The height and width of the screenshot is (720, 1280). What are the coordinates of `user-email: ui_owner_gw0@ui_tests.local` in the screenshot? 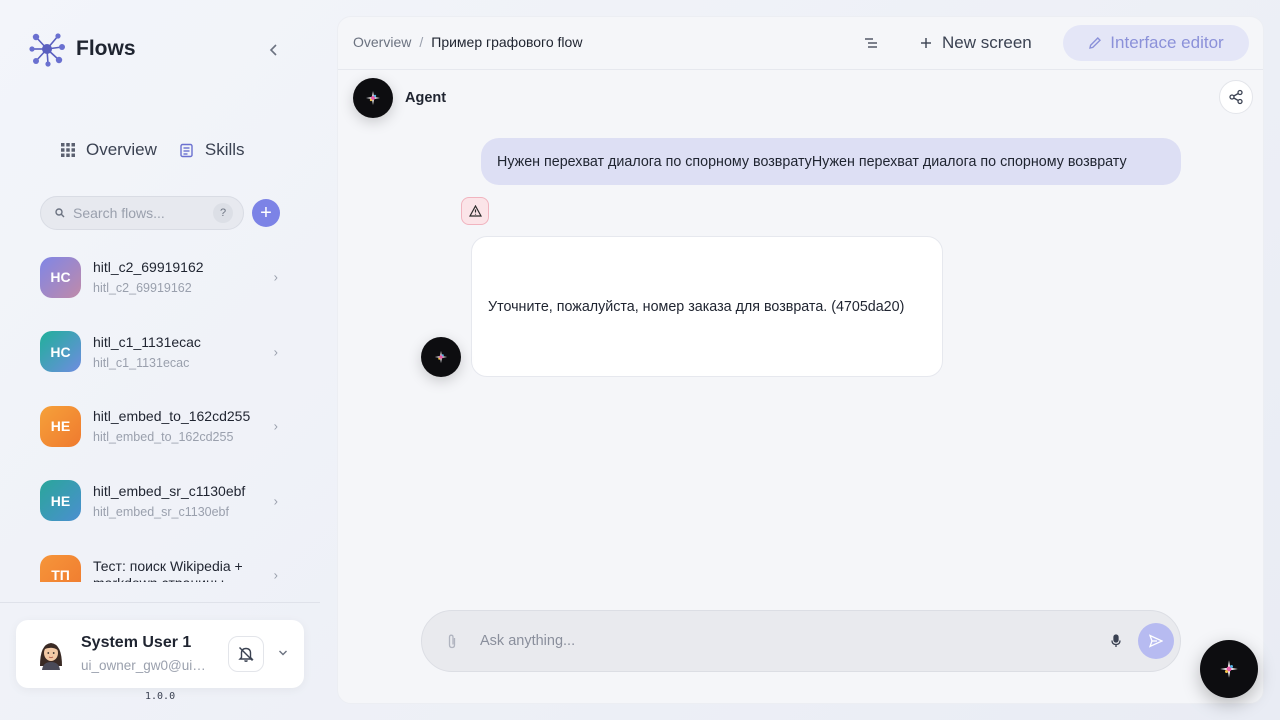 It's located at (147, 665).